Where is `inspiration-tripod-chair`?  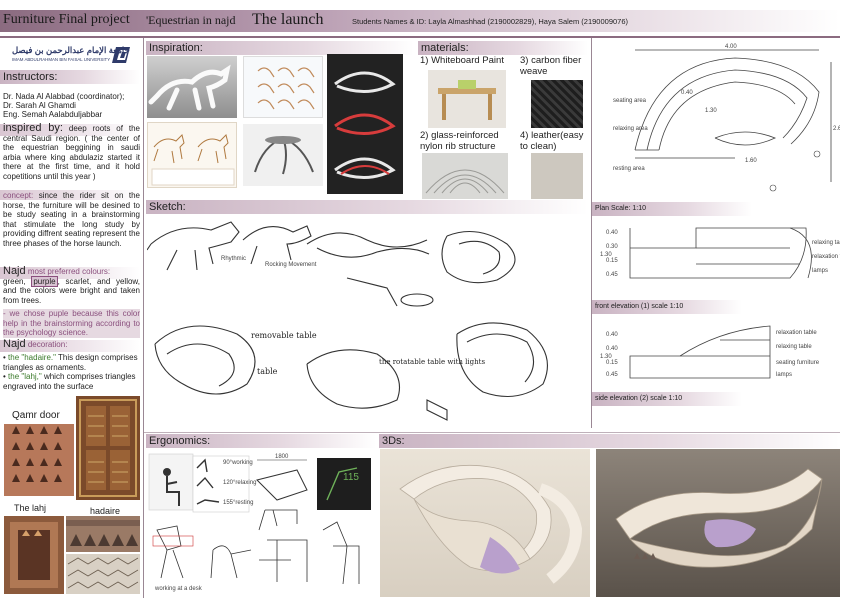 inspiration-tripod-chair is located at coordinates (283, 155).